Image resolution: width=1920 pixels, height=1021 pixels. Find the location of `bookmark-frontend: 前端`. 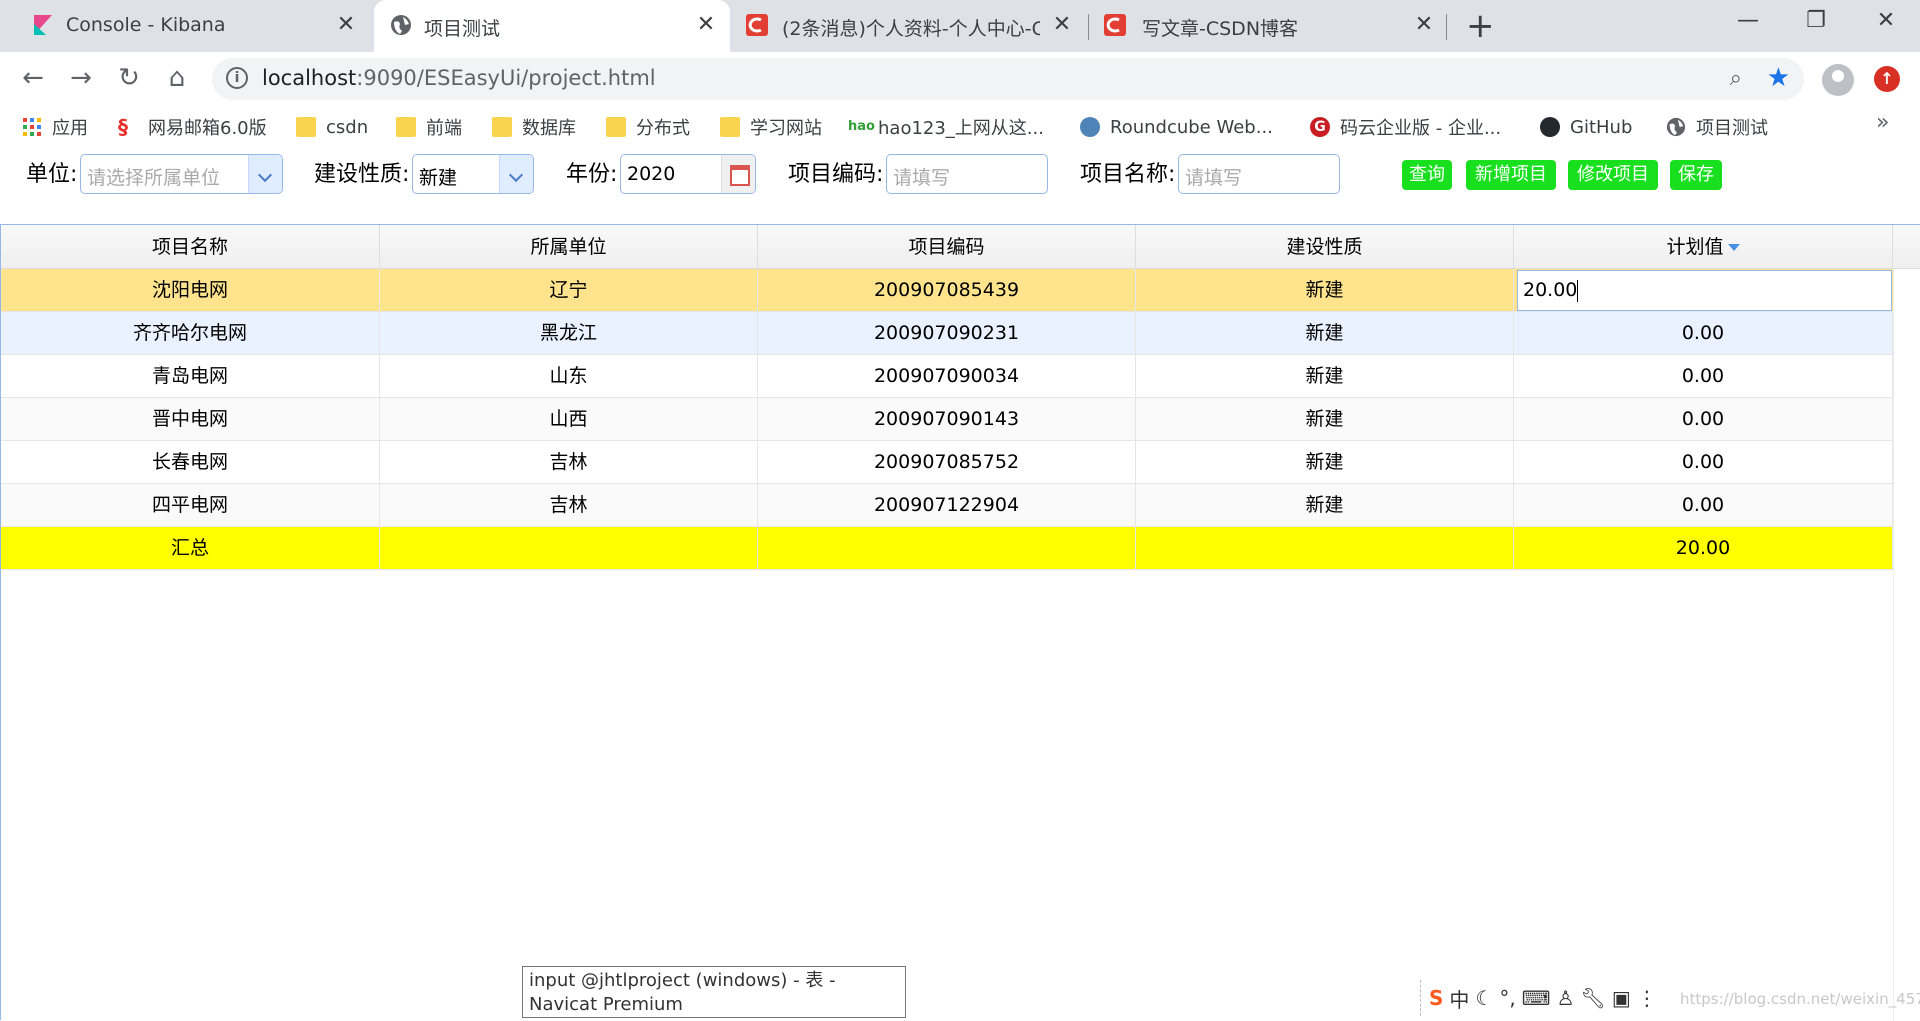

bookmark-frontend: 前端 is located at coordinates (429, 127).